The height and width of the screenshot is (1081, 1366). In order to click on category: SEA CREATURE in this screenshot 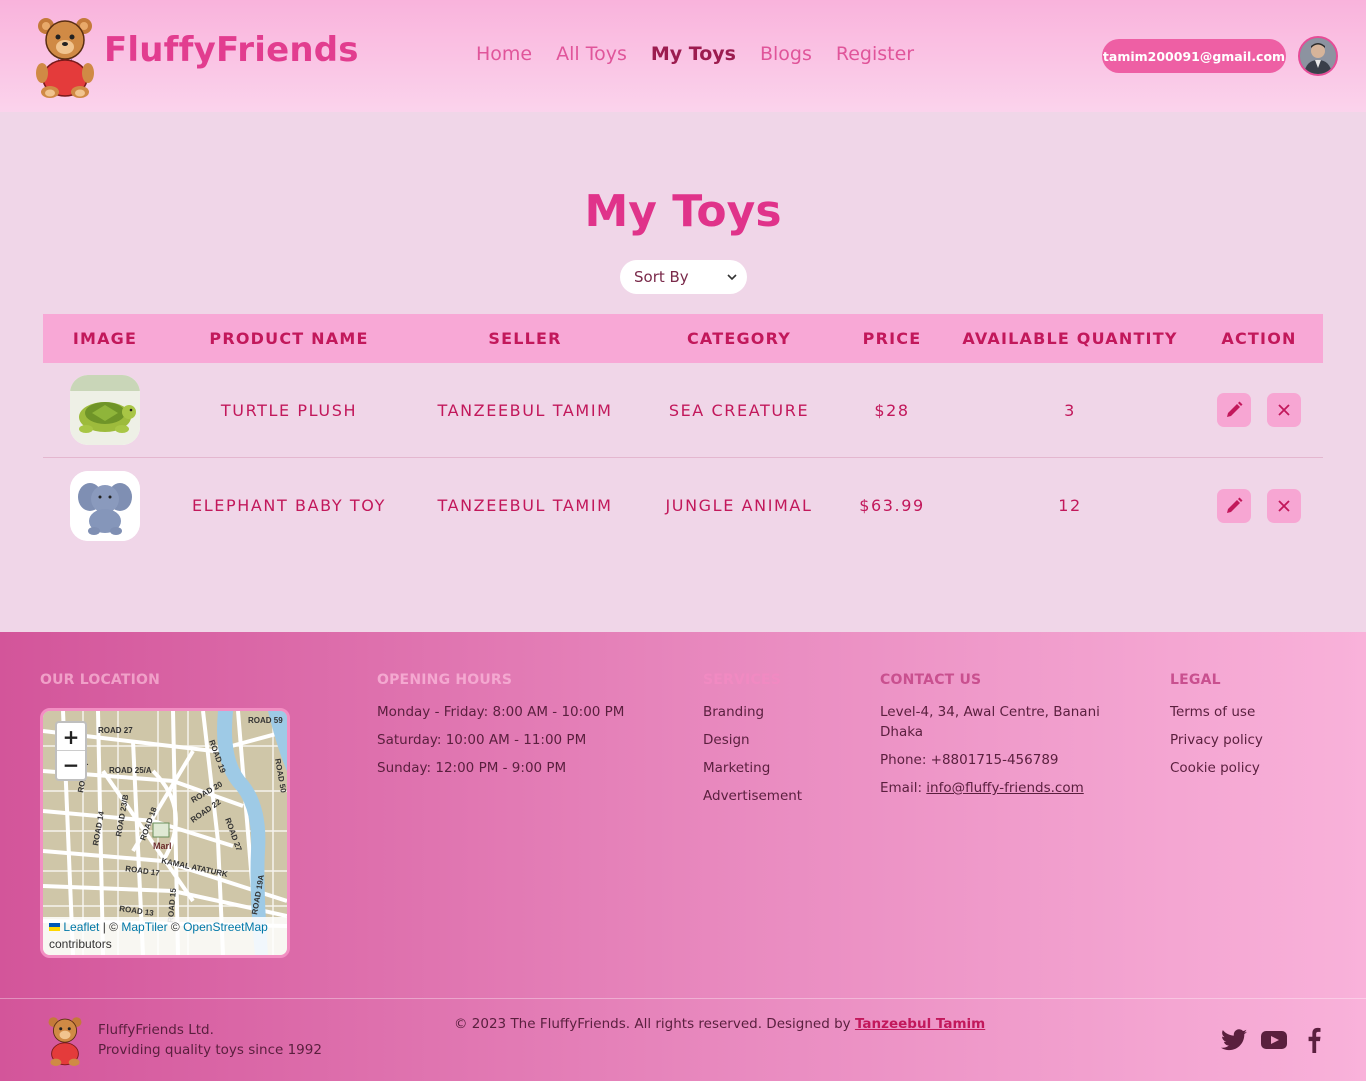, I will do `click(739, 410)`.